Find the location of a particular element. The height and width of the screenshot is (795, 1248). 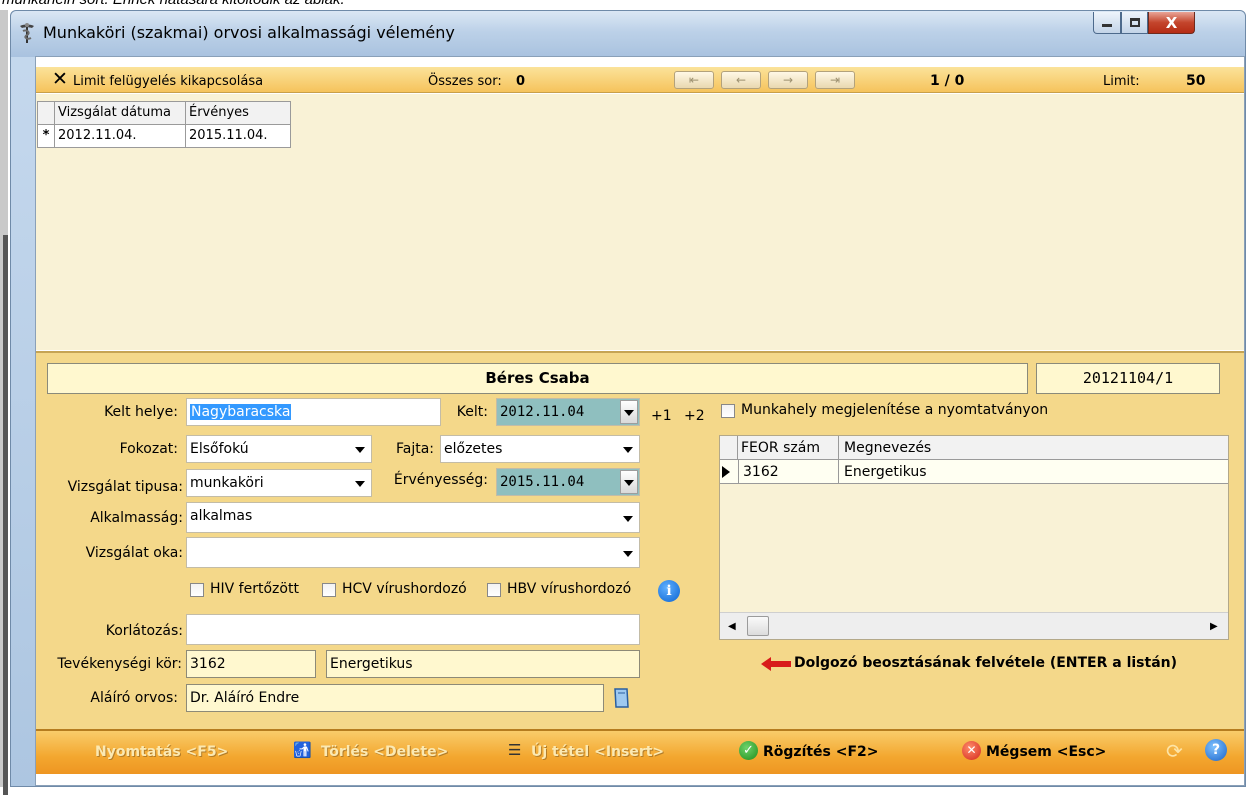

cell-valid-until: 2015.11.04. is located at coordinates (238, 136).